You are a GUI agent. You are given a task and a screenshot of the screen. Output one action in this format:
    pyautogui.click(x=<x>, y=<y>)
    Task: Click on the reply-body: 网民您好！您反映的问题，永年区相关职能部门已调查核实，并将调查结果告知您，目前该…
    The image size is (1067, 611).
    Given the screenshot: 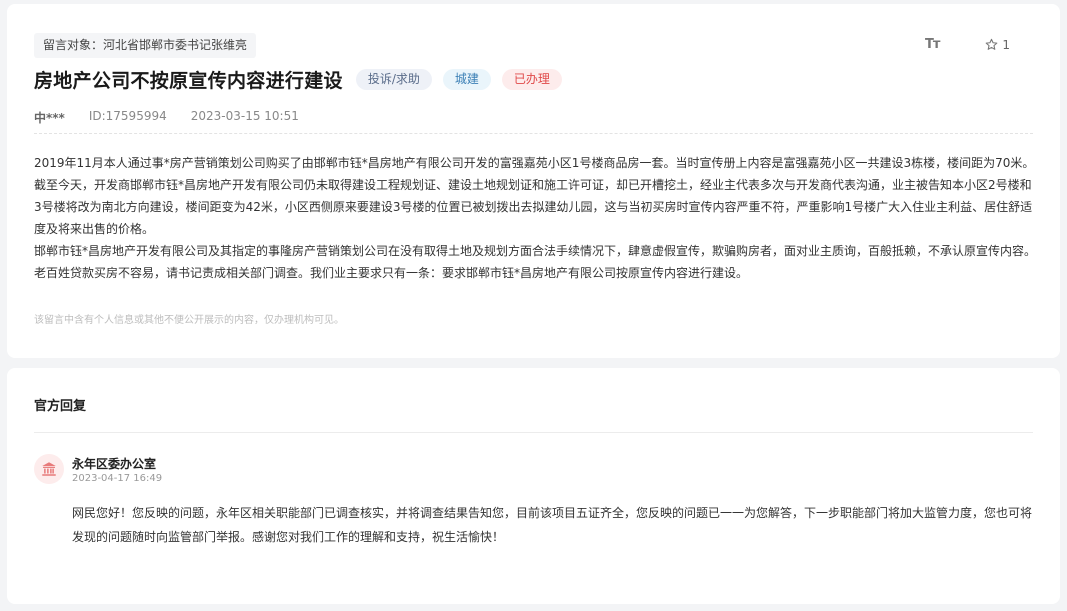 What is the action you would take?
    pyautogui.click(x=552, y=525)
    